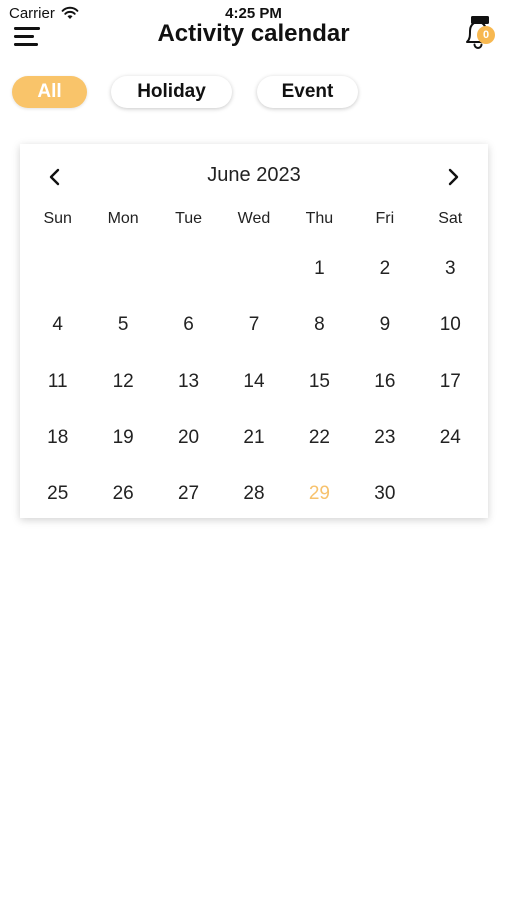 Image resolution: width=507 pixels, height=900 pixels. I want to click on day-cell: 17, so click(450, 382).